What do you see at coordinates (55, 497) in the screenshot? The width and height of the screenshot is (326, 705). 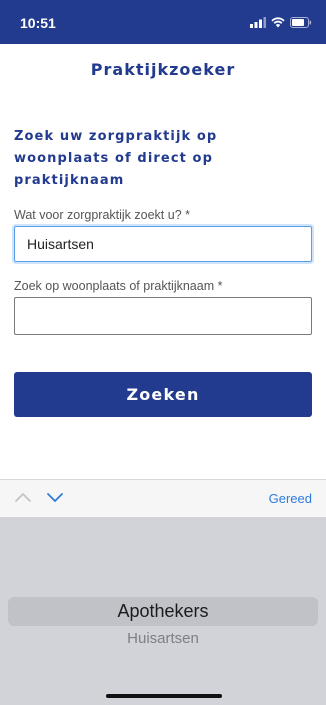 I see `chevron-down-icon` at bounding box center [55, 497].